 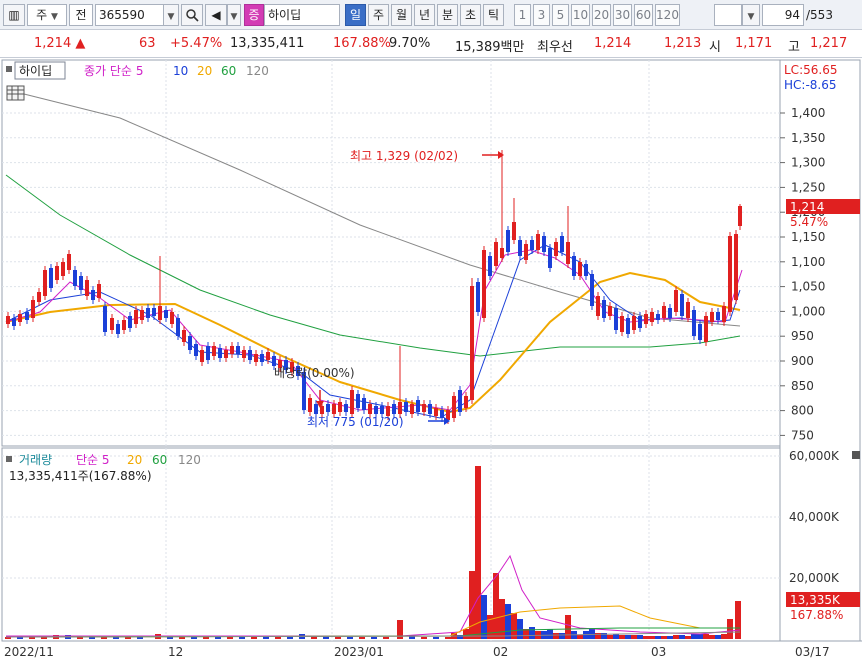 What do you see at coordinates (122, 15) in the screenshot?
I see `code-value: 365590` at bounding box center [122, 15].